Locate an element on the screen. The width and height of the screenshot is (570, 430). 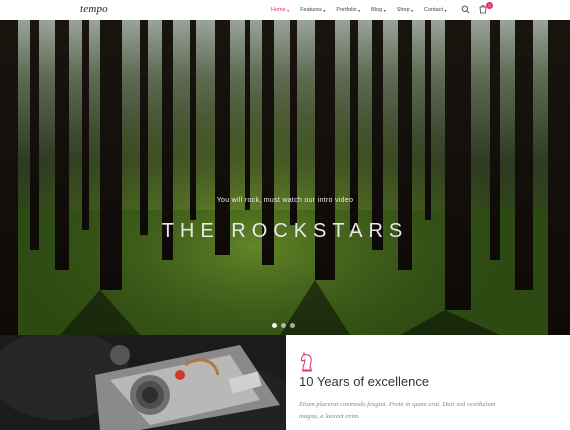
nav-item-label: Portfolio is located at coordinates (346, 10).